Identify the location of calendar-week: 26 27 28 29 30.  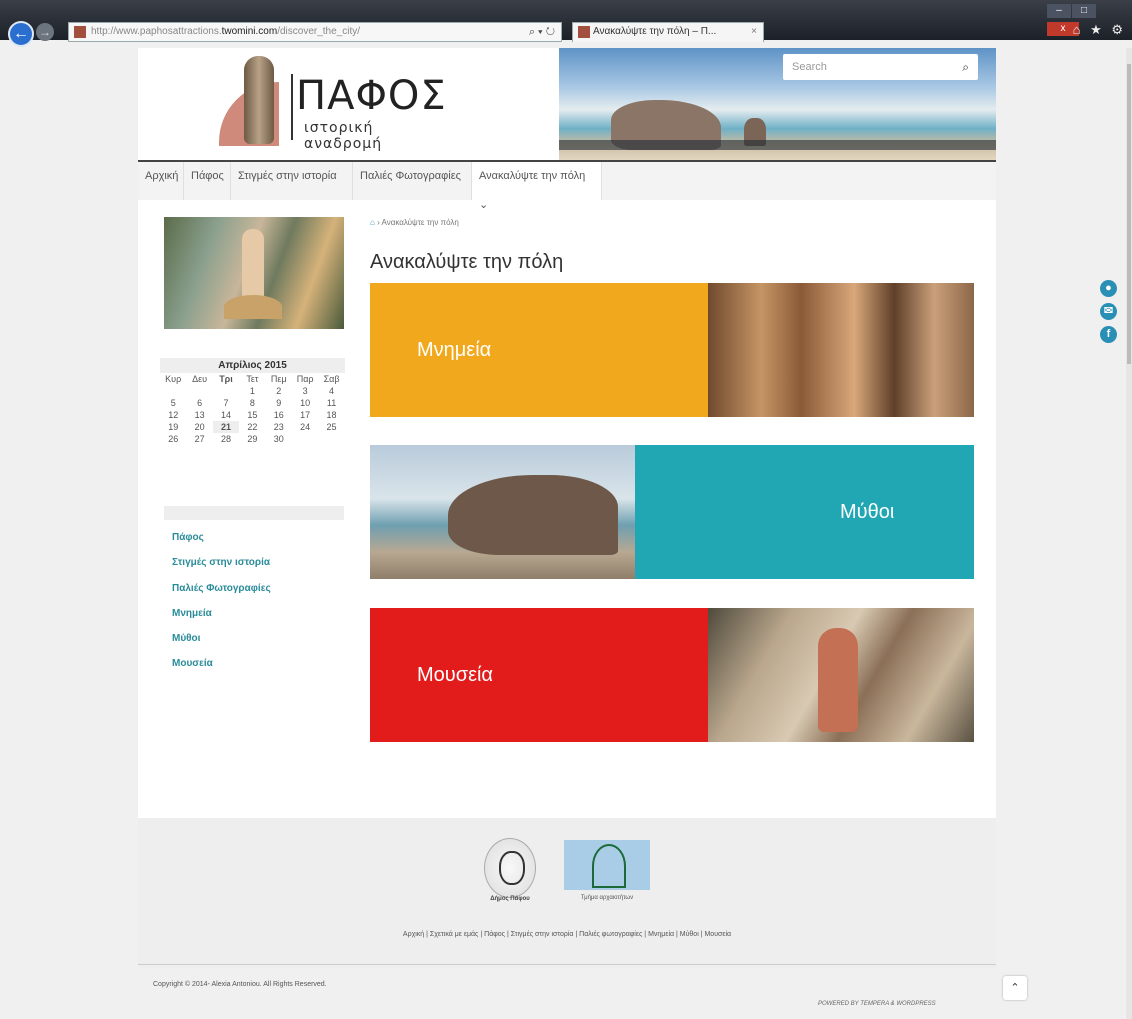
(252, 439).